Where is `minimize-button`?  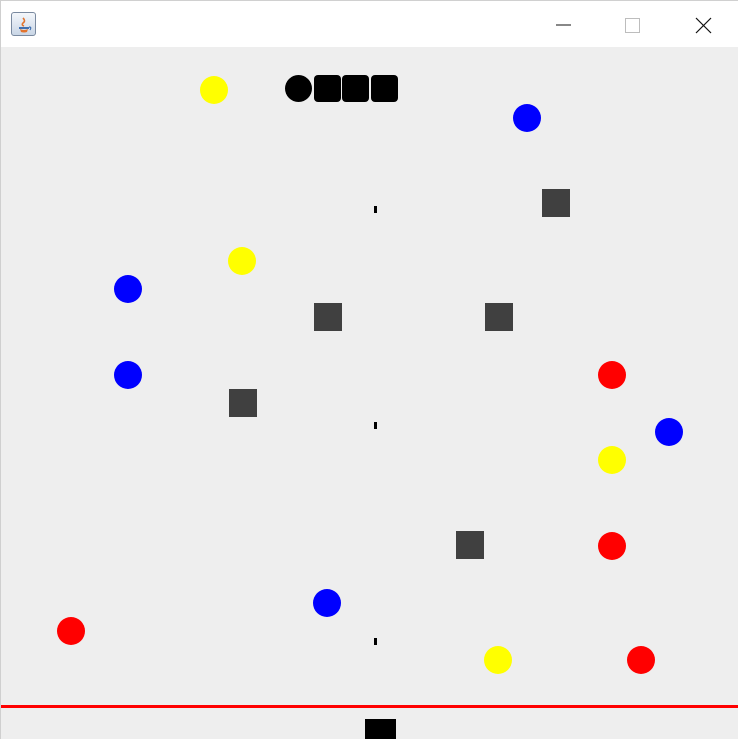
minimize-button is located at coordinates (563, 24).